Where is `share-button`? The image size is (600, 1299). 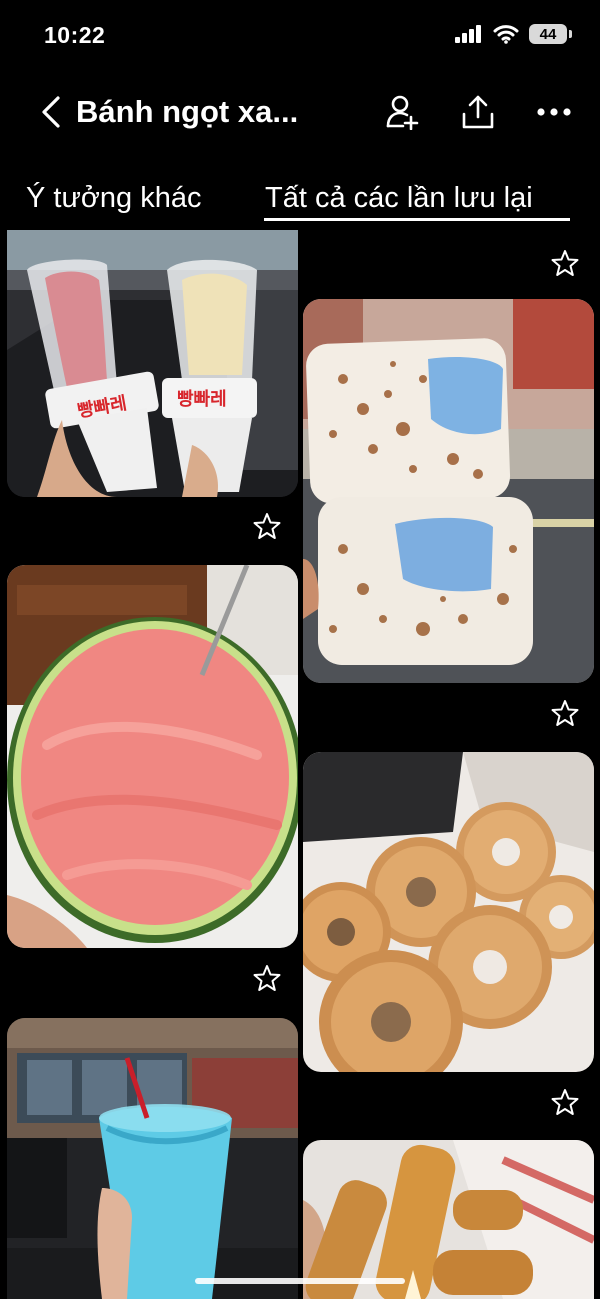 share-button is located at coordinates (478, 112).